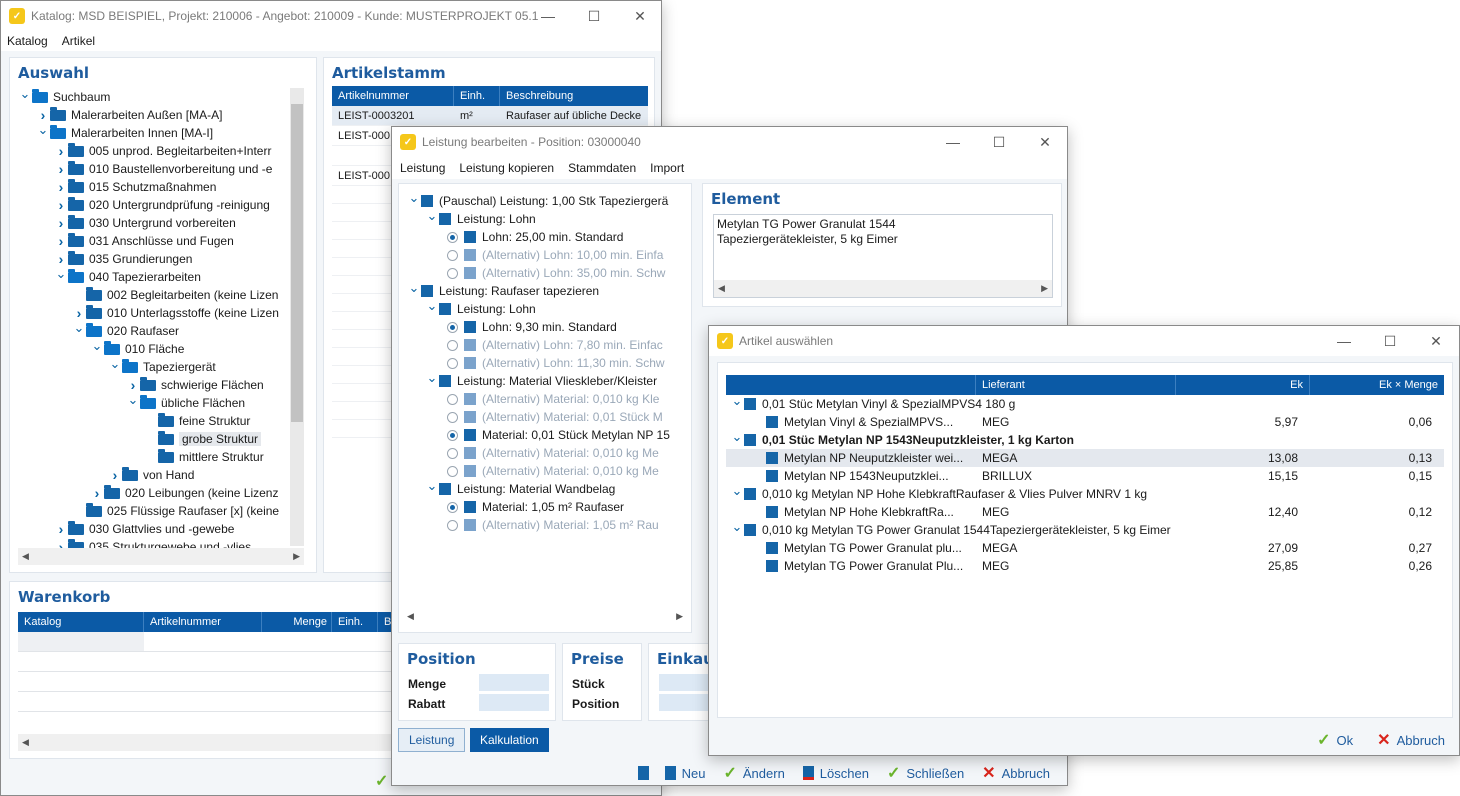  Describe the element at coordinates (154, 115) in the screenshot. I see `tree-node: › Malerarbeiten Außen [MA-A]` at that location.